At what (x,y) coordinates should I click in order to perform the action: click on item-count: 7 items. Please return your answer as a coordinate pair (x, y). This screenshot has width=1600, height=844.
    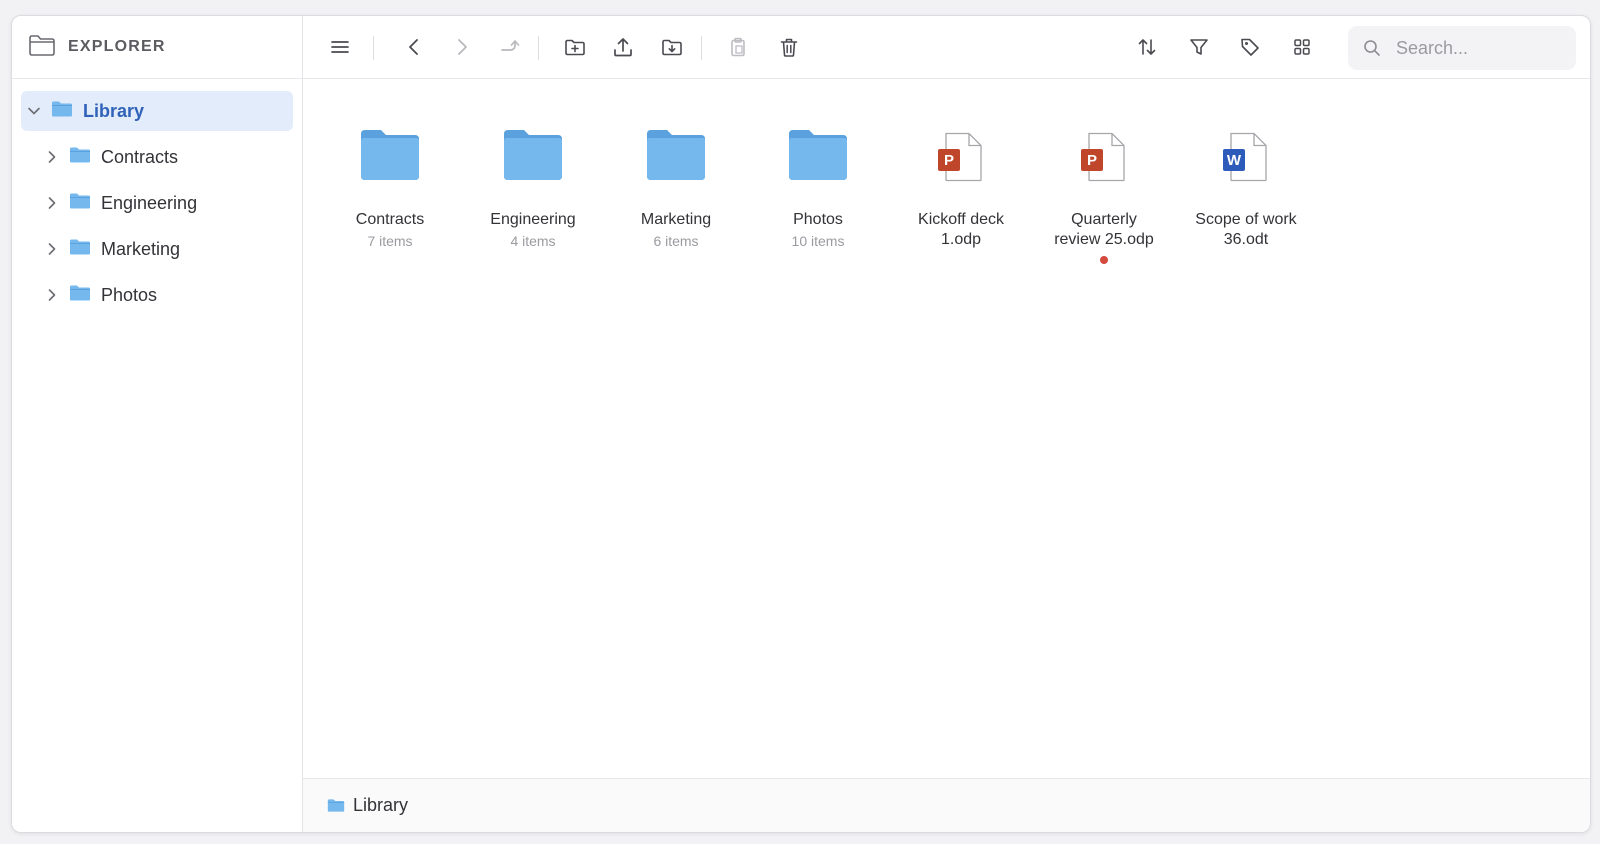
    Looking at the image, I should click on (390, 241).